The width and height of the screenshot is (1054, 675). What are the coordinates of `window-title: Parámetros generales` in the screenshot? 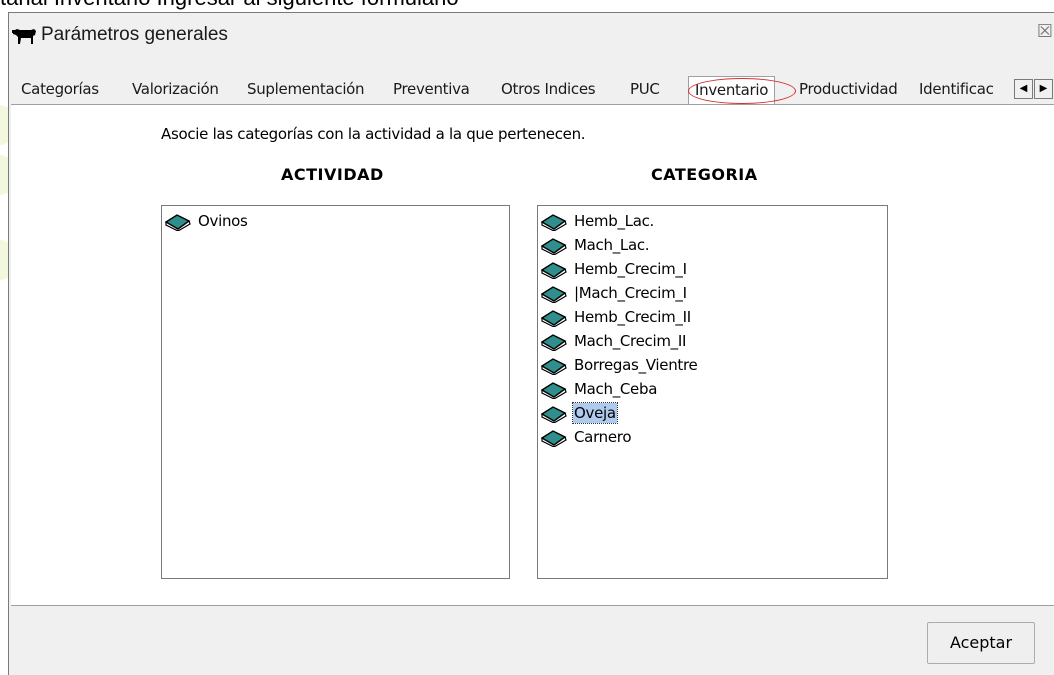 It's located at (134, 34).